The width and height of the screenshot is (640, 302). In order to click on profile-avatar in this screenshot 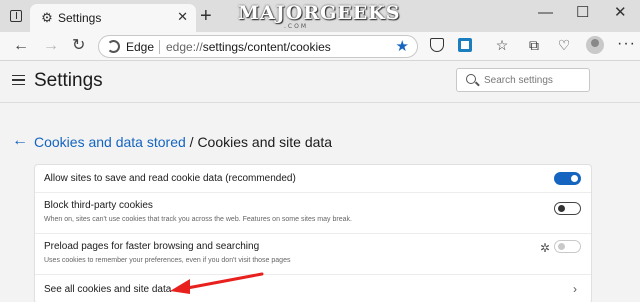, I will do `click(595, 45)`.